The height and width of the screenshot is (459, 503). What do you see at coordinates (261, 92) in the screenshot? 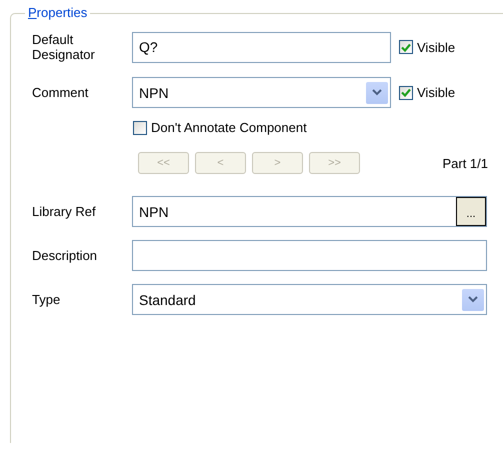
I see `comment-dropdown: NPN` at bounding box center [261, 92].